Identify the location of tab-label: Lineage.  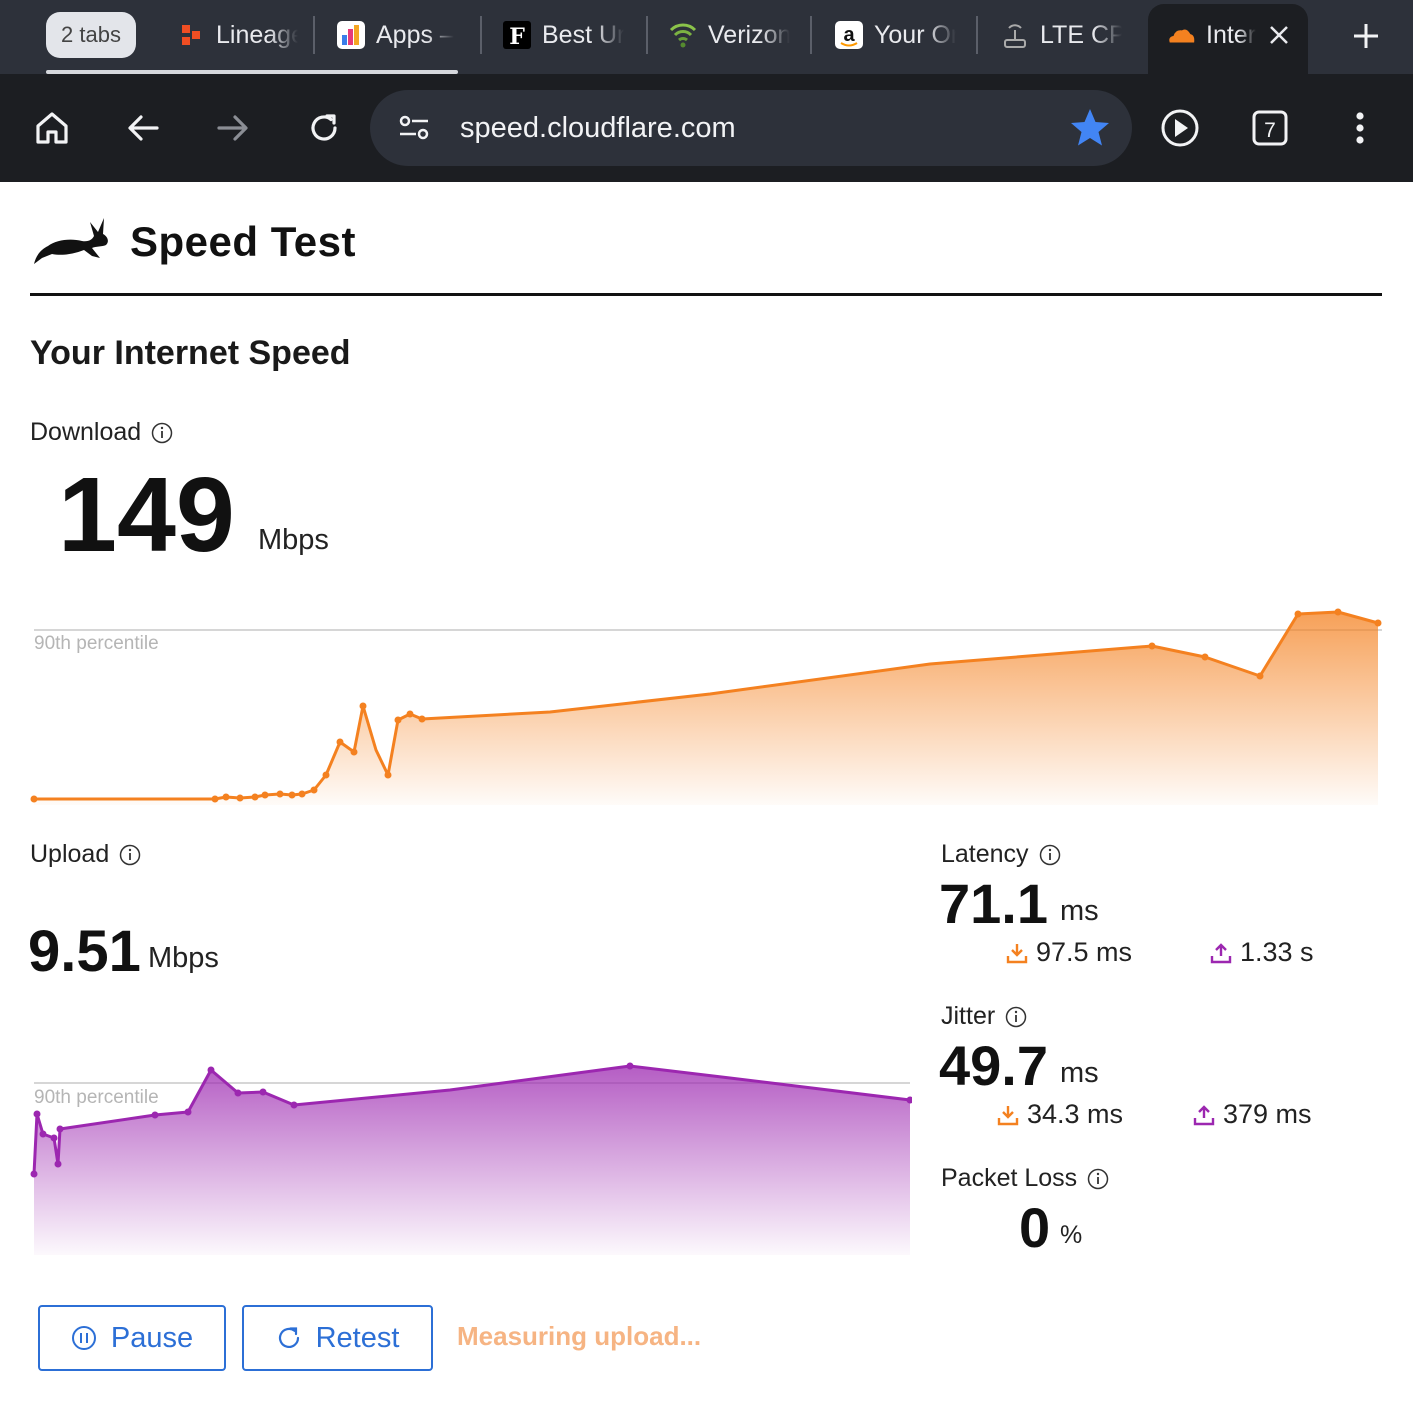
(257, 34).